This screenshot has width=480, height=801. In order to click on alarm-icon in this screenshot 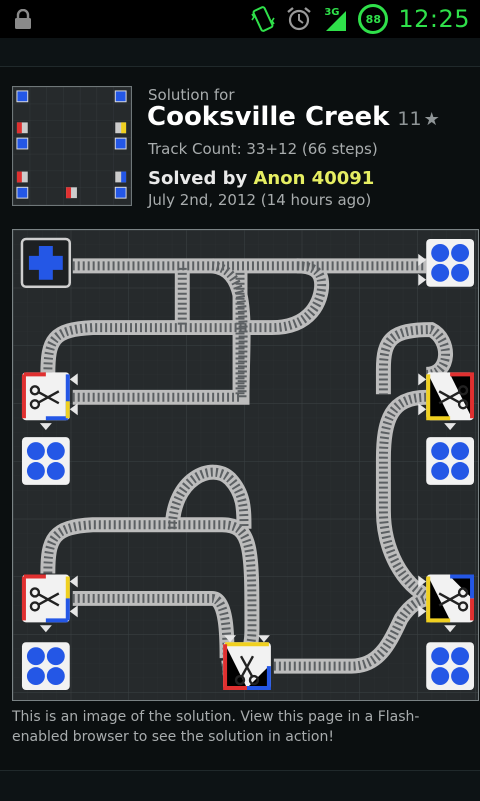, I will do `click(299, 19)`.